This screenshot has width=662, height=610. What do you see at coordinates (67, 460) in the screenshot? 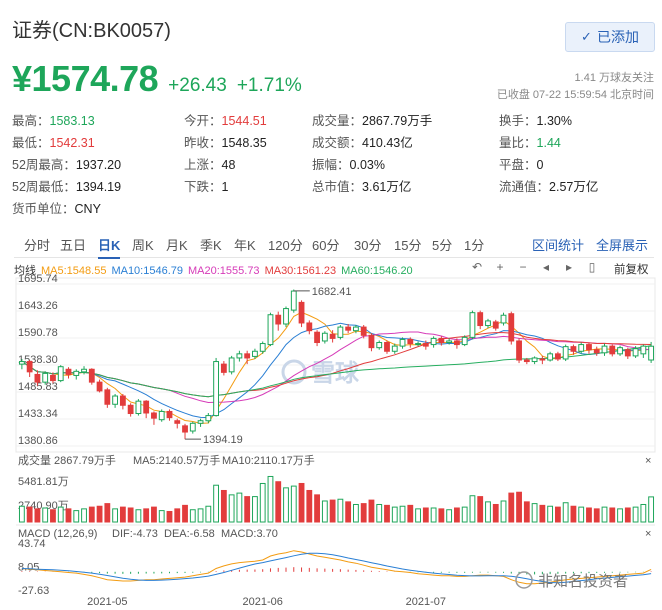
I see `volume-legend-label: 成交量 2867.79万手` at bounding box center [67, 460].